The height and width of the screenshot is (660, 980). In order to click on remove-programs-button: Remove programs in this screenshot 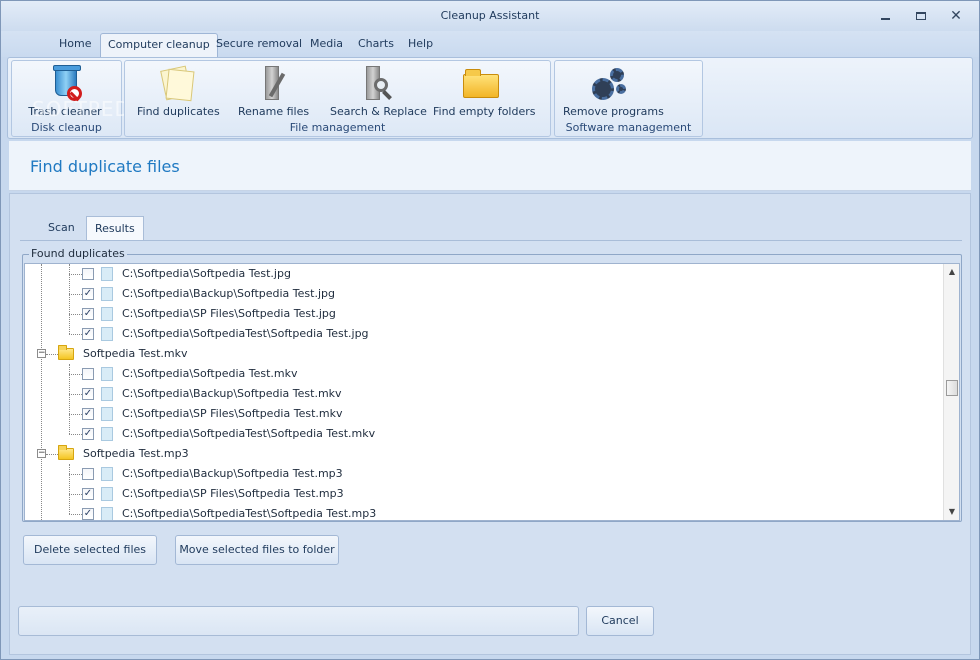, I will do `click(613, 91)`.